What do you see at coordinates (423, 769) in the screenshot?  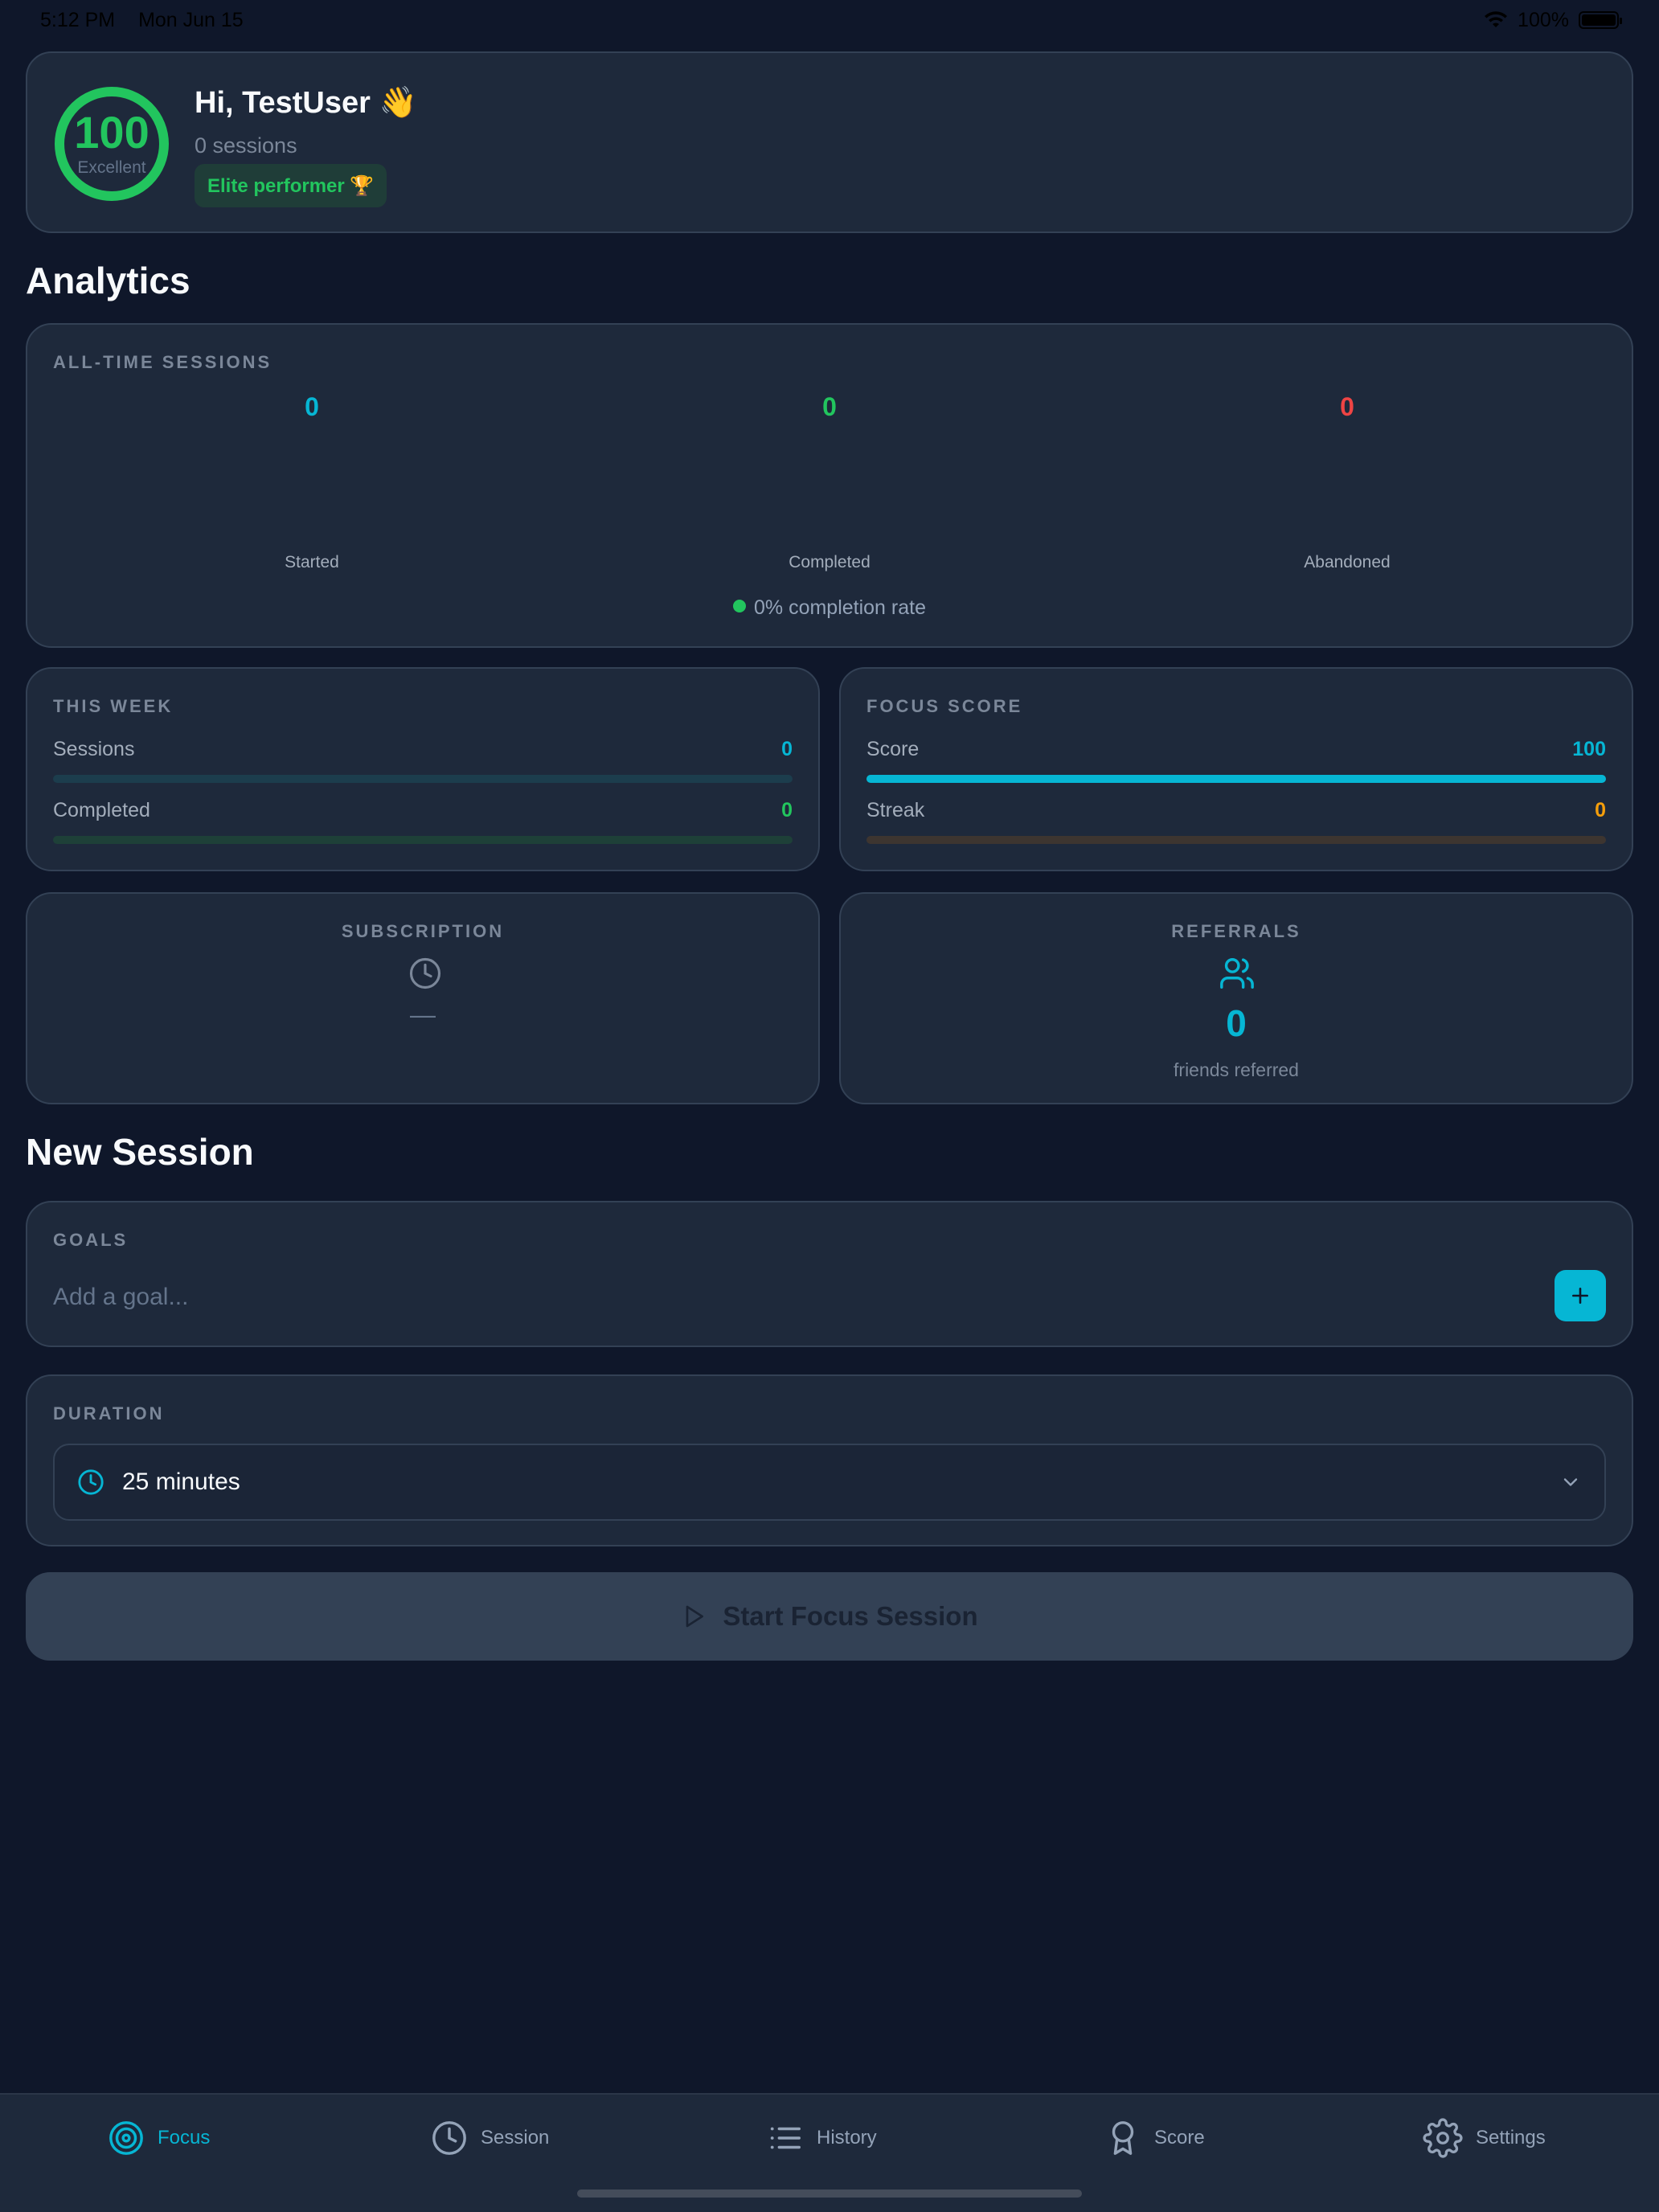 I see `this-week-card: THIS WEEK Sessions 0 Completed 0` at bounding box center [423, 769].